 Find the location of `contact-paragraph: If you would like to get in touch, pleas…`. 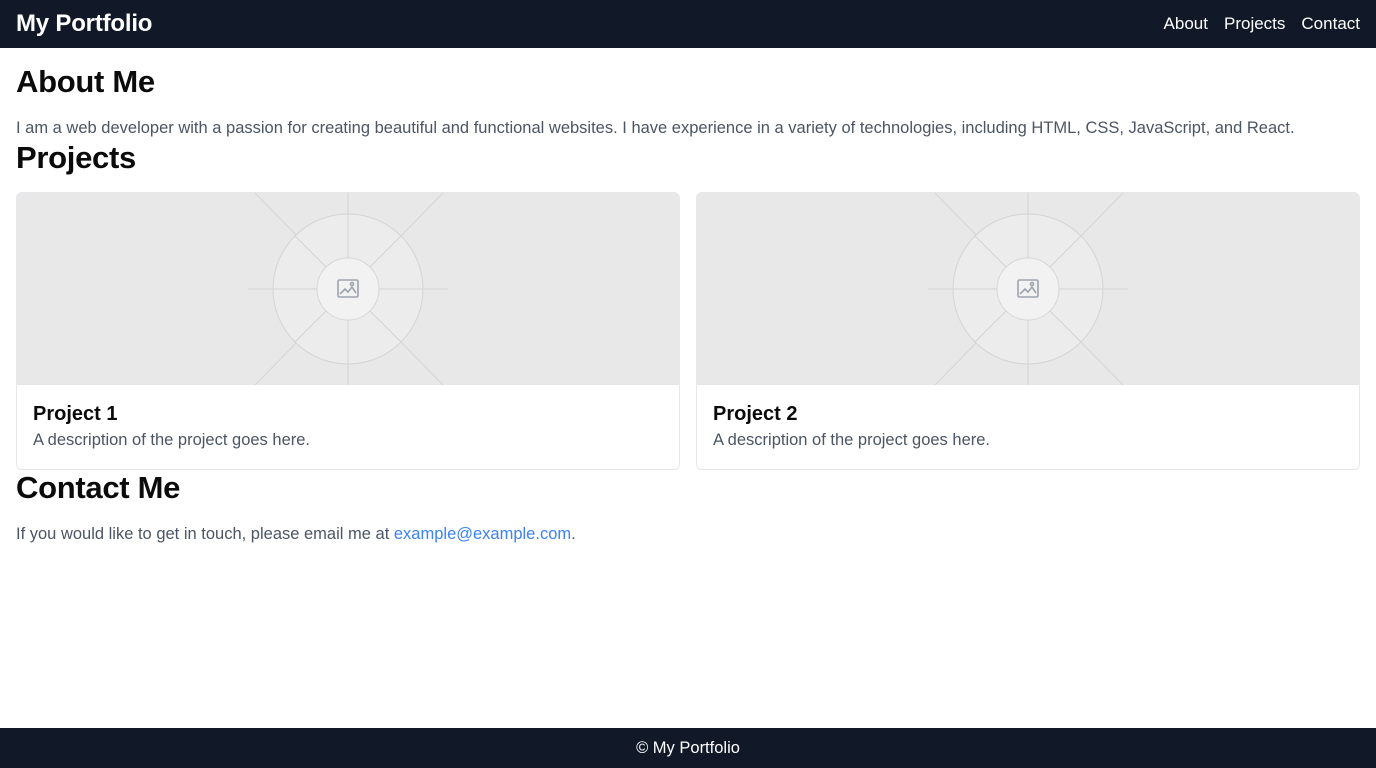

contact-paragraph: If you would like to get in touch, pleas… is located at coordinates (296, 534).